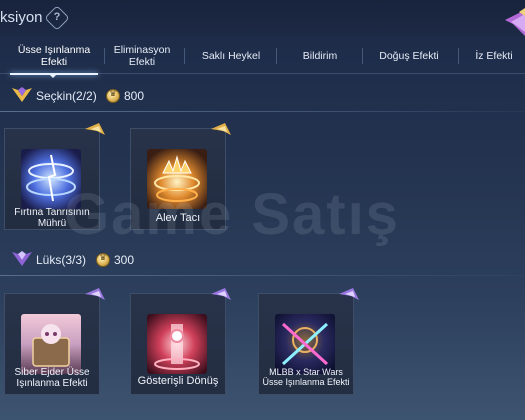 This screenshot has width=525, height=420. Describe the element at coordinates (231, 56) in the screenshot. I see `tab-hidden-statue: Saklı Heykel` at that location.